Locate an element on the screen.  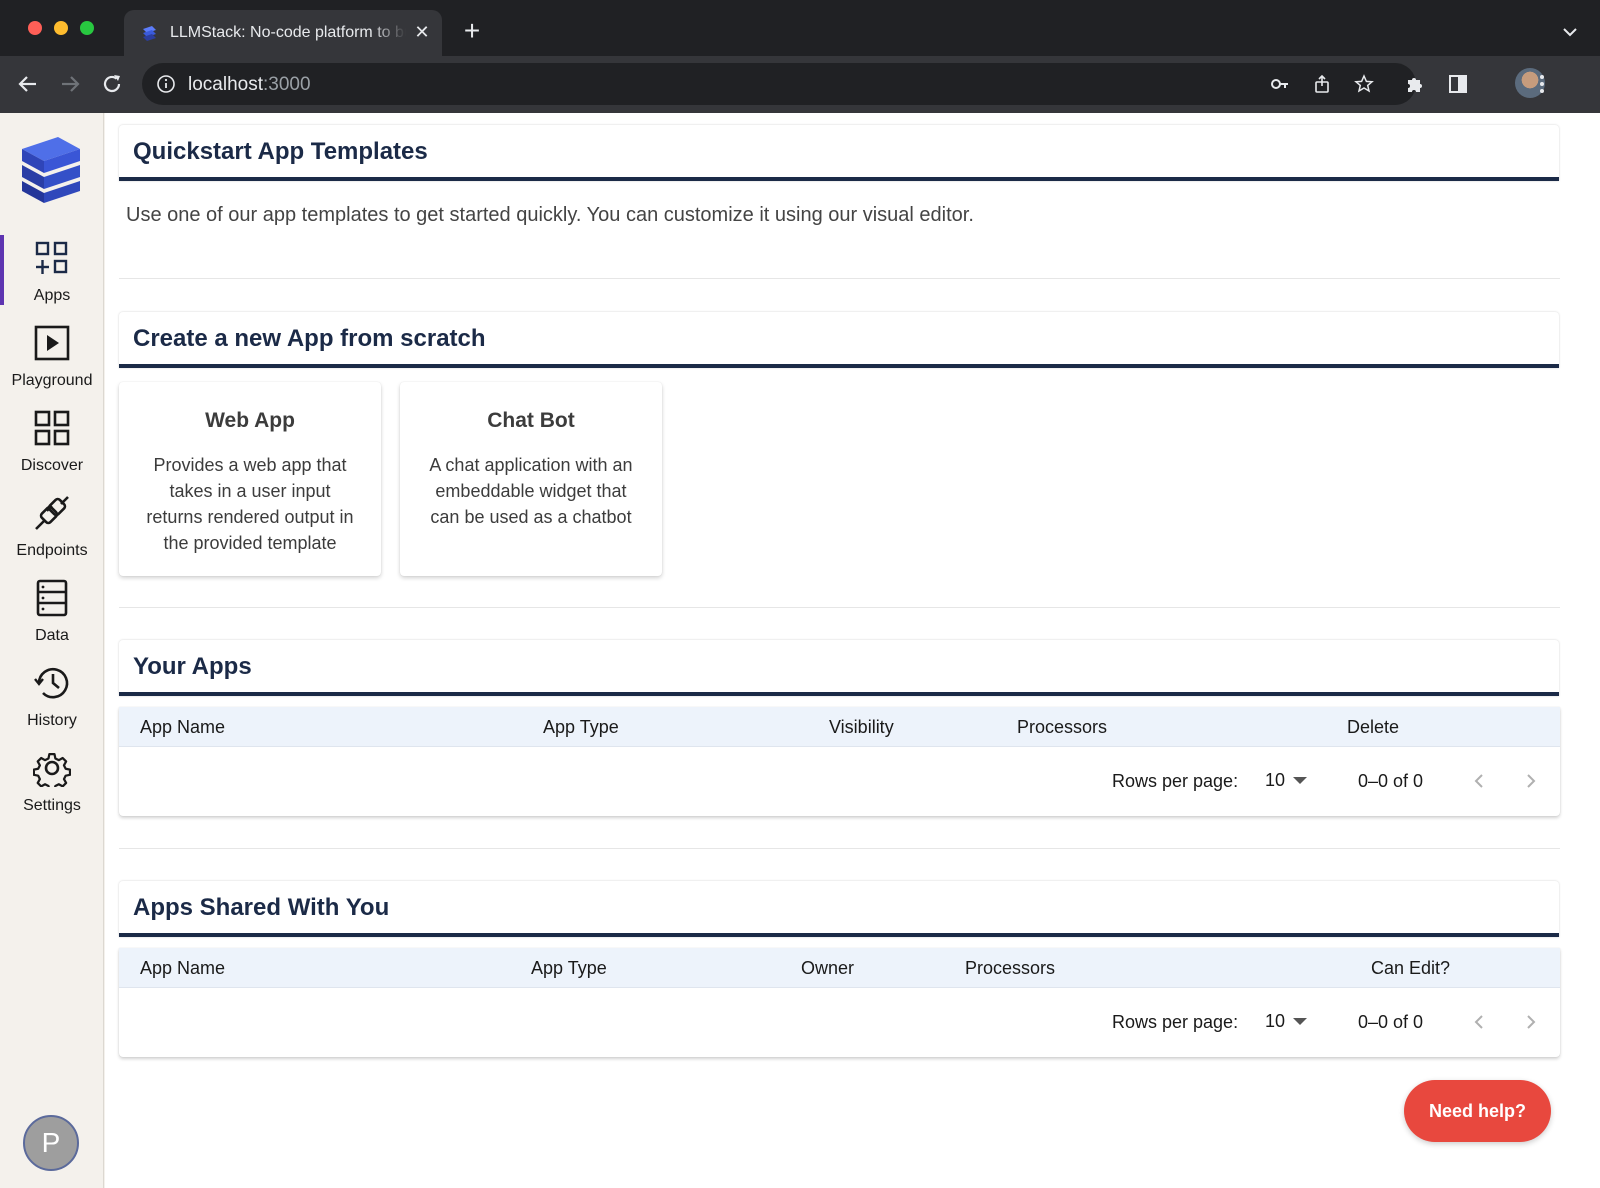
llmstack-favicon-icon is located at coordinates (149, 33).